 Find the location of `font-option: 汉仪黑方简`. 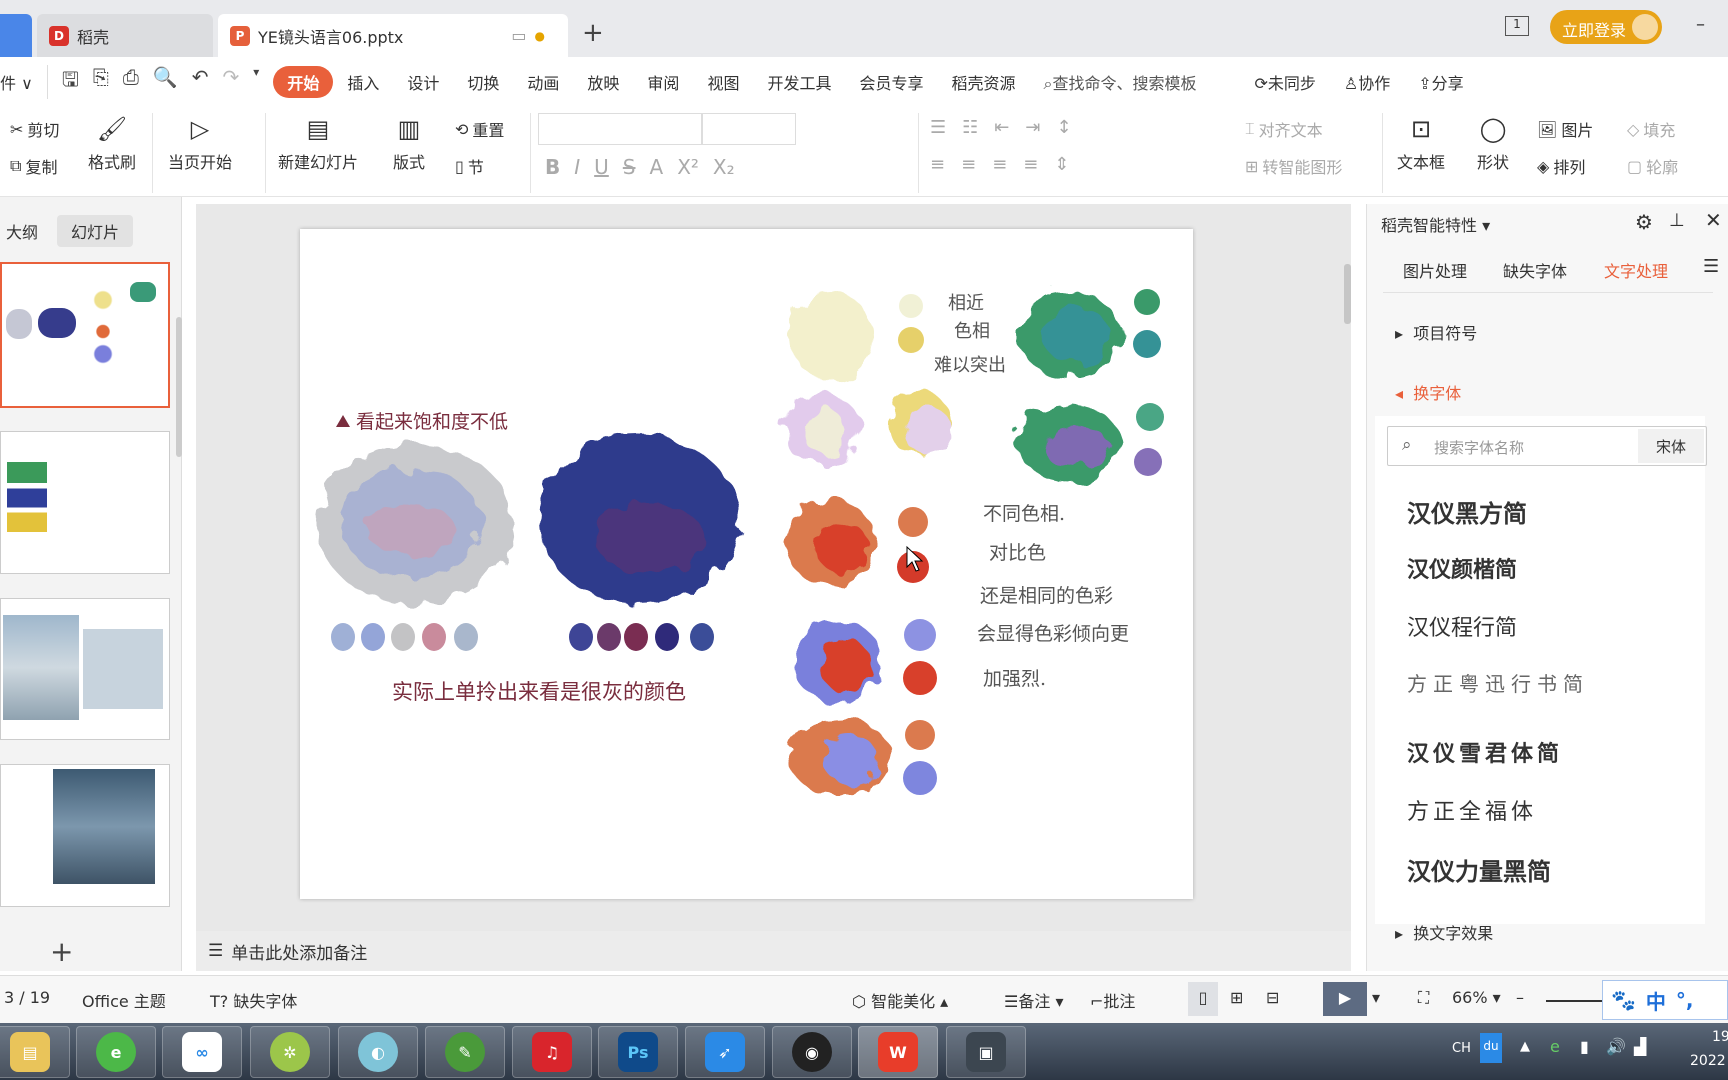

font-option: 汉仪黑方简 is located at coordinates (1467, 511).